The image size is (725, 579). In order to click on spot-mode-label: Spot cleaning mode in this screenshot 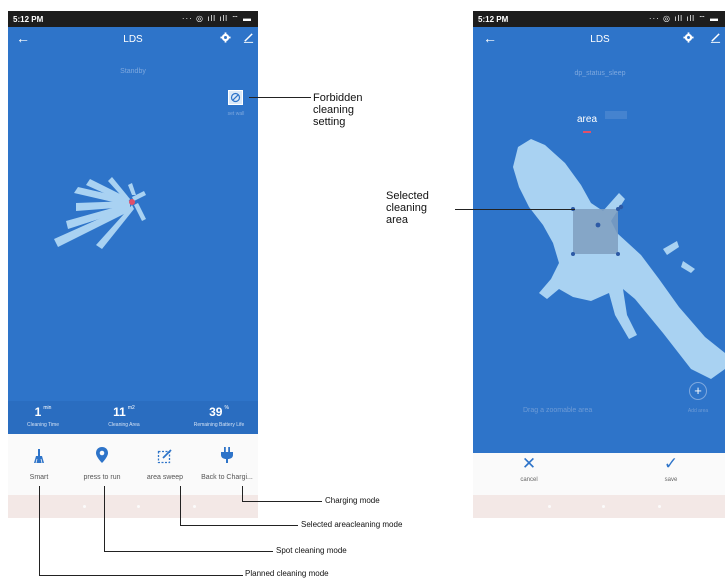, I will do `click(311, 550)`.